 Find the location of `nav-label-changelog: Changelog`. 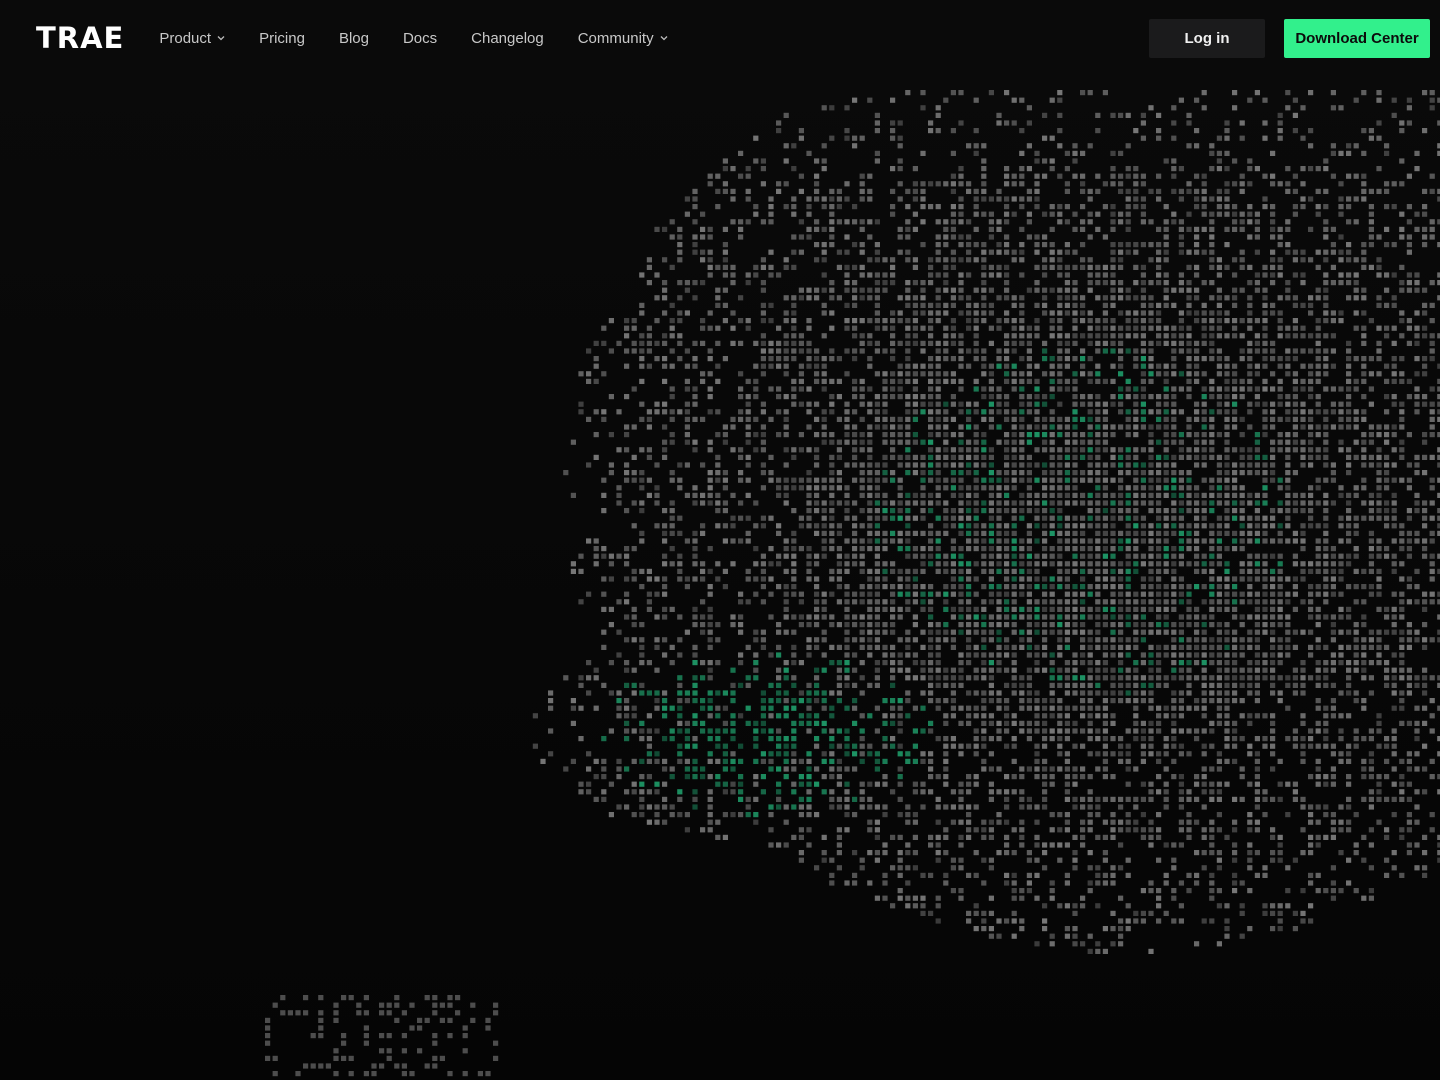

nav-label-changelog: Changelog is located at coordinates (507, 38).